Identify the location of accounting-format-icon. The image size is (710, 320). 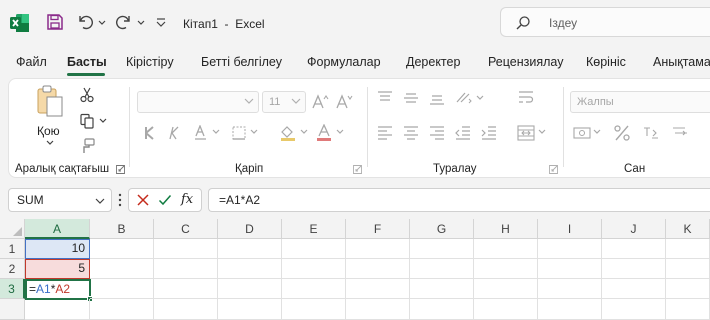
(582, 133).